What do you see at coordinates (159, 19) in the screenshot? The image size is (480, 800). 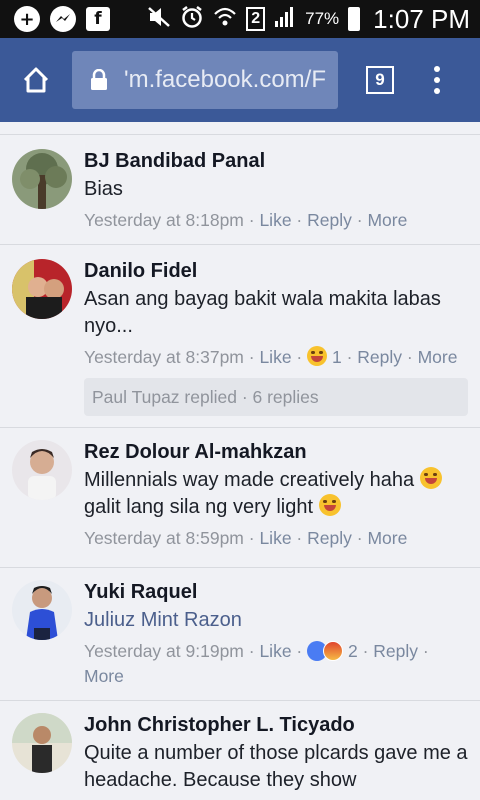 I see `mute-icon` at bounding box center [159, 19].